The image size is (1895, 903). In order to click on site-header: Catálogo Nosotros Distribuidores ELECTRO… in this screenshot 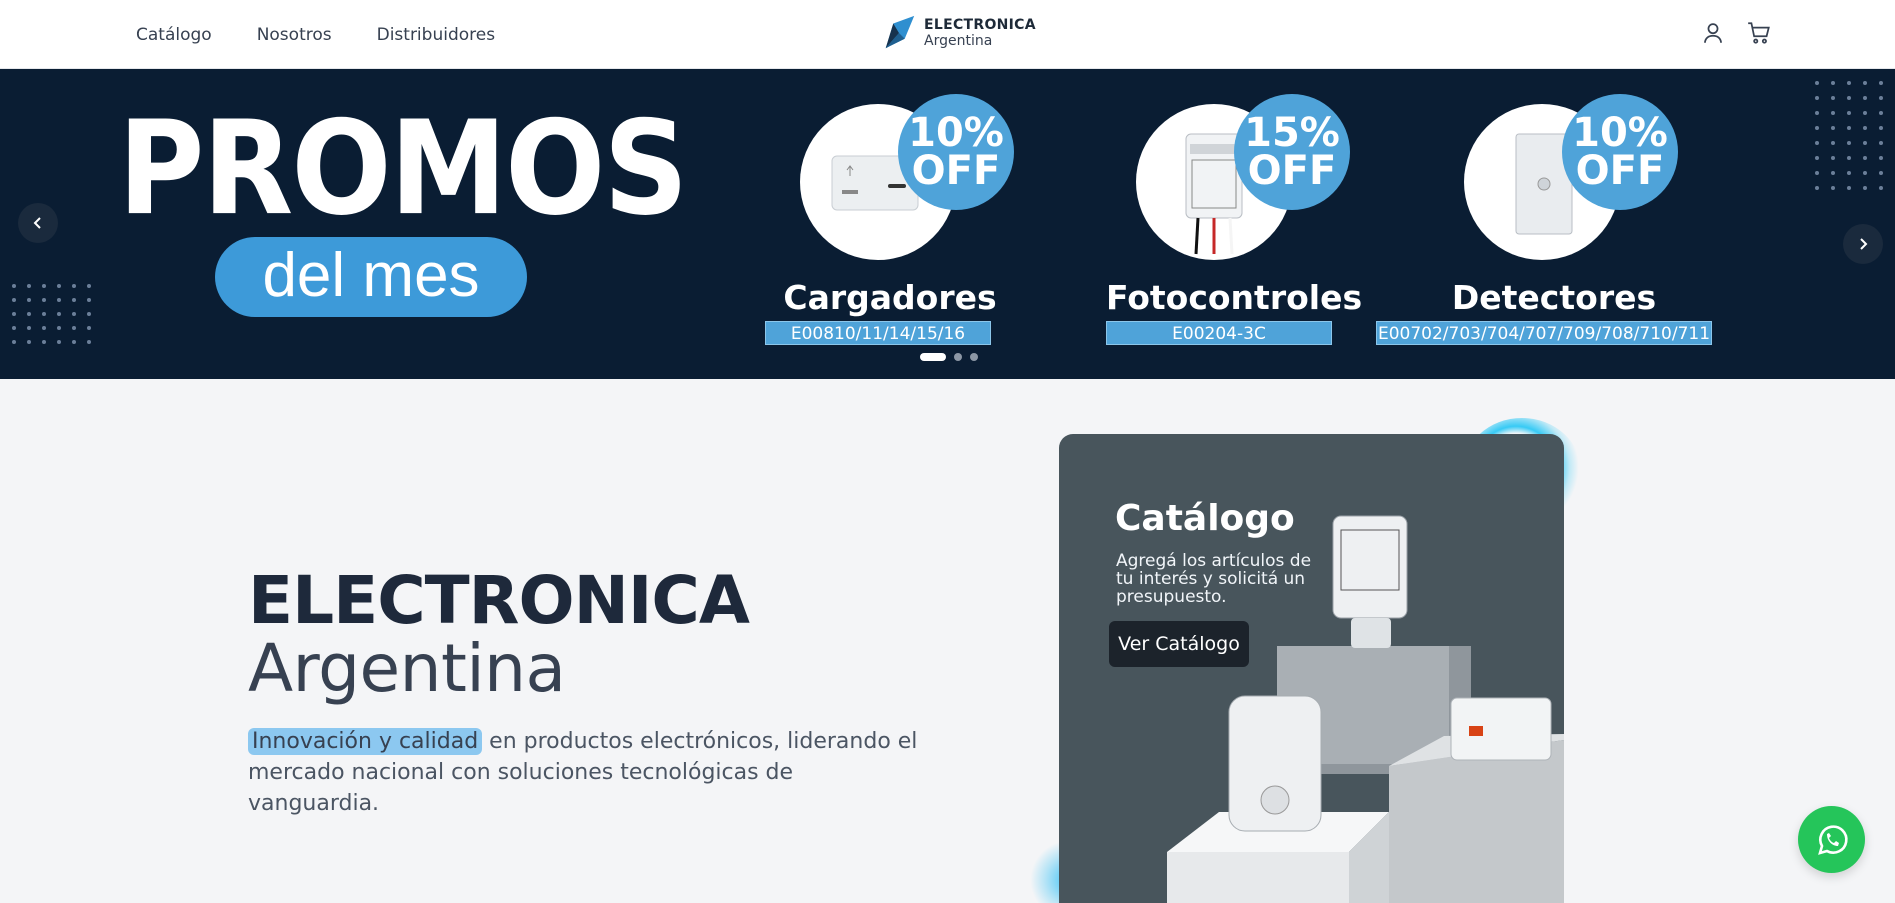, I will do `click(947, 34)`.